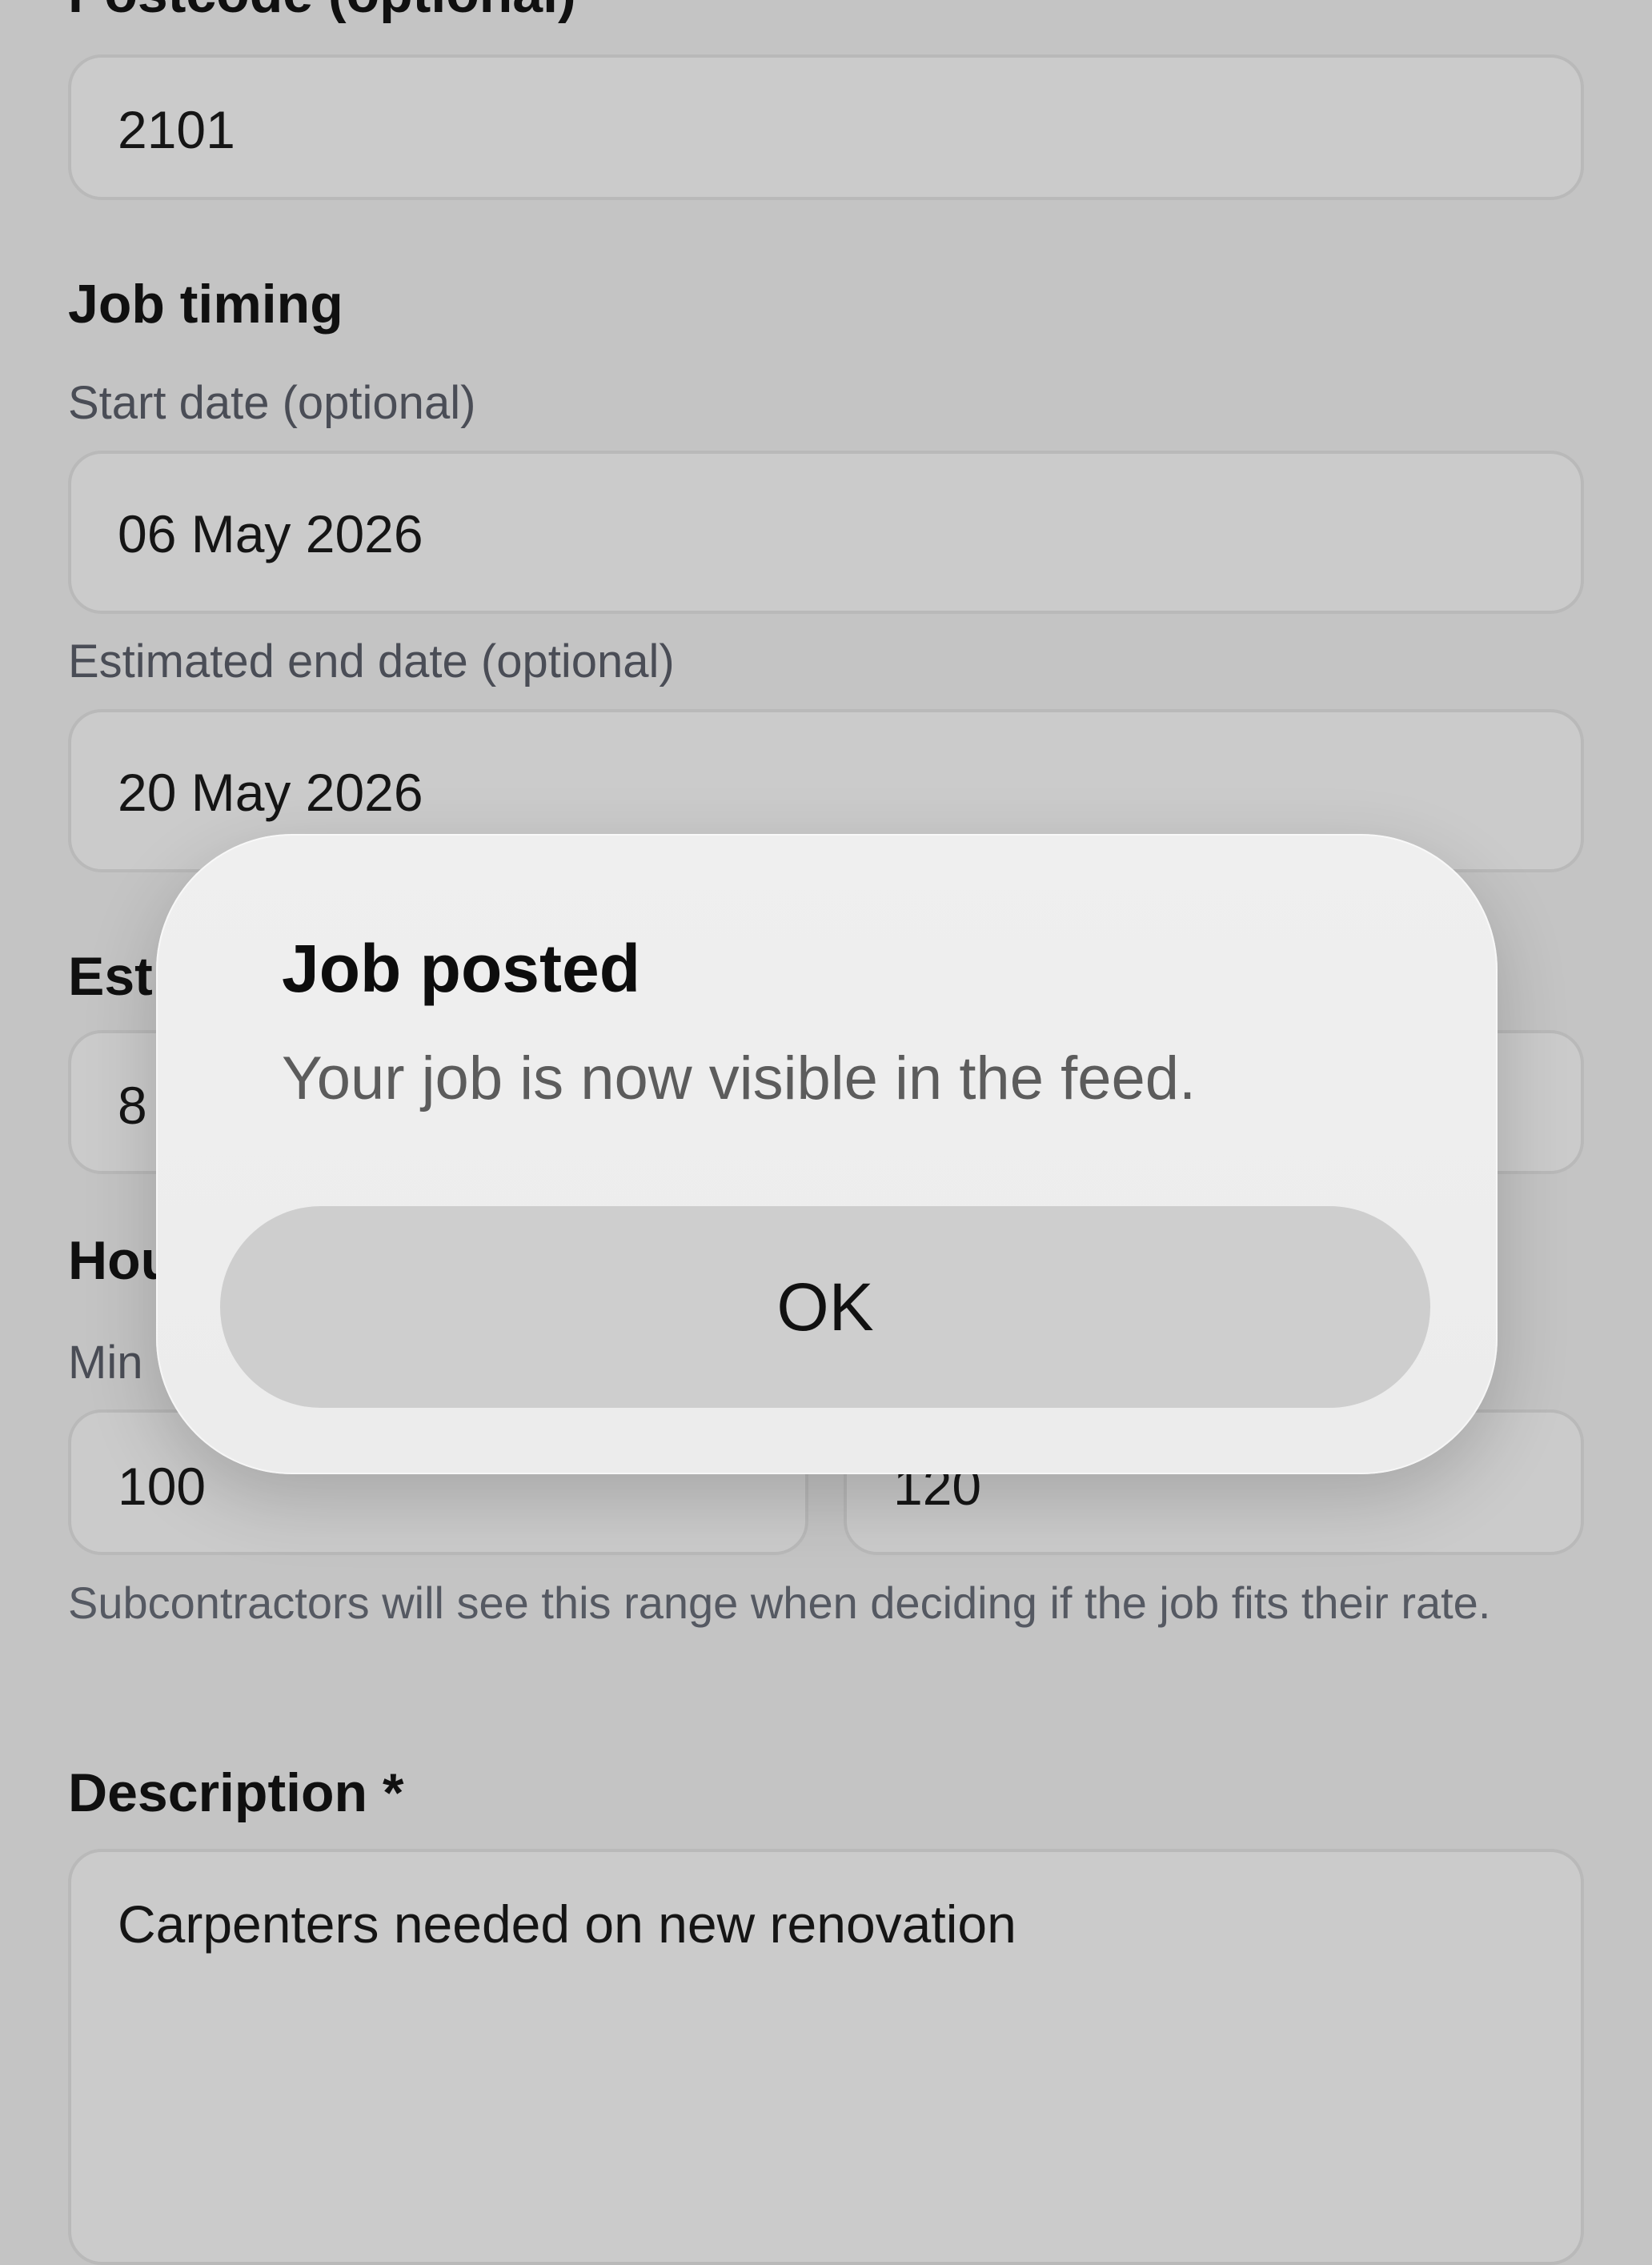 The width and height of the screenshot is (1652, 2265). Describe the element at coordinates (461, 968) in the screenshot. I see `dialog-title: Job posted` at that location.